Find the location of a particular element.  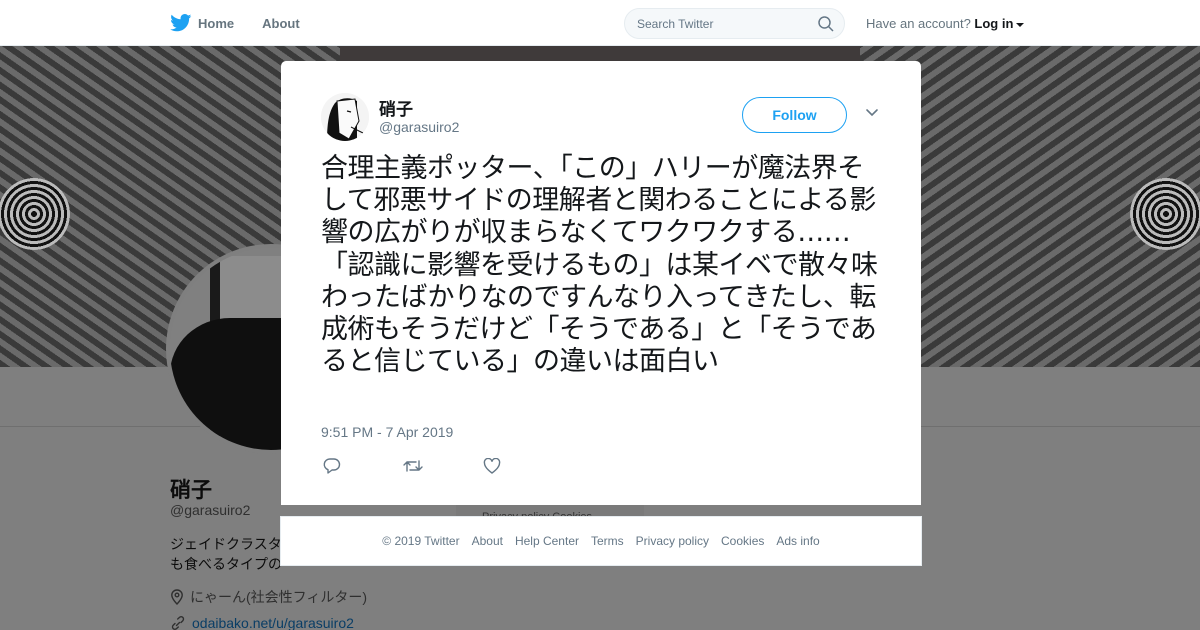

tweet-actions is located at coordinates (443, 466).